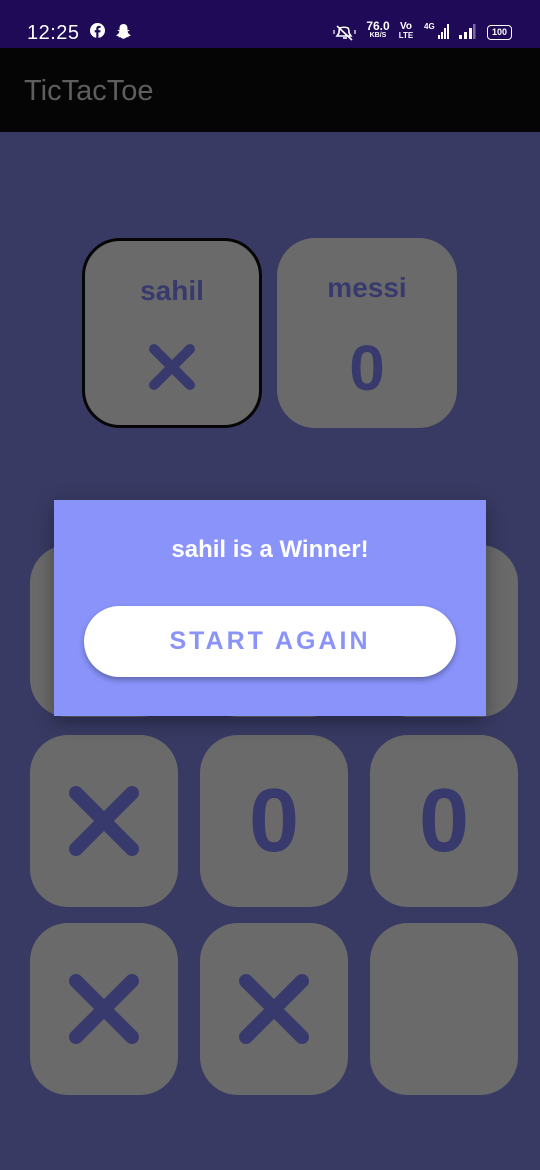 The height and width of the screenshot is (1170, 540). I want to click on board-cell-5: 0, so click(274, 821).